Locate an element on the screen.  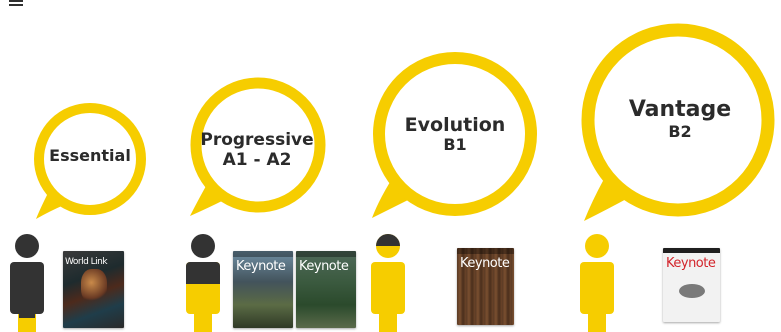
person-figure-vantage is located at coordinates (597, 283).